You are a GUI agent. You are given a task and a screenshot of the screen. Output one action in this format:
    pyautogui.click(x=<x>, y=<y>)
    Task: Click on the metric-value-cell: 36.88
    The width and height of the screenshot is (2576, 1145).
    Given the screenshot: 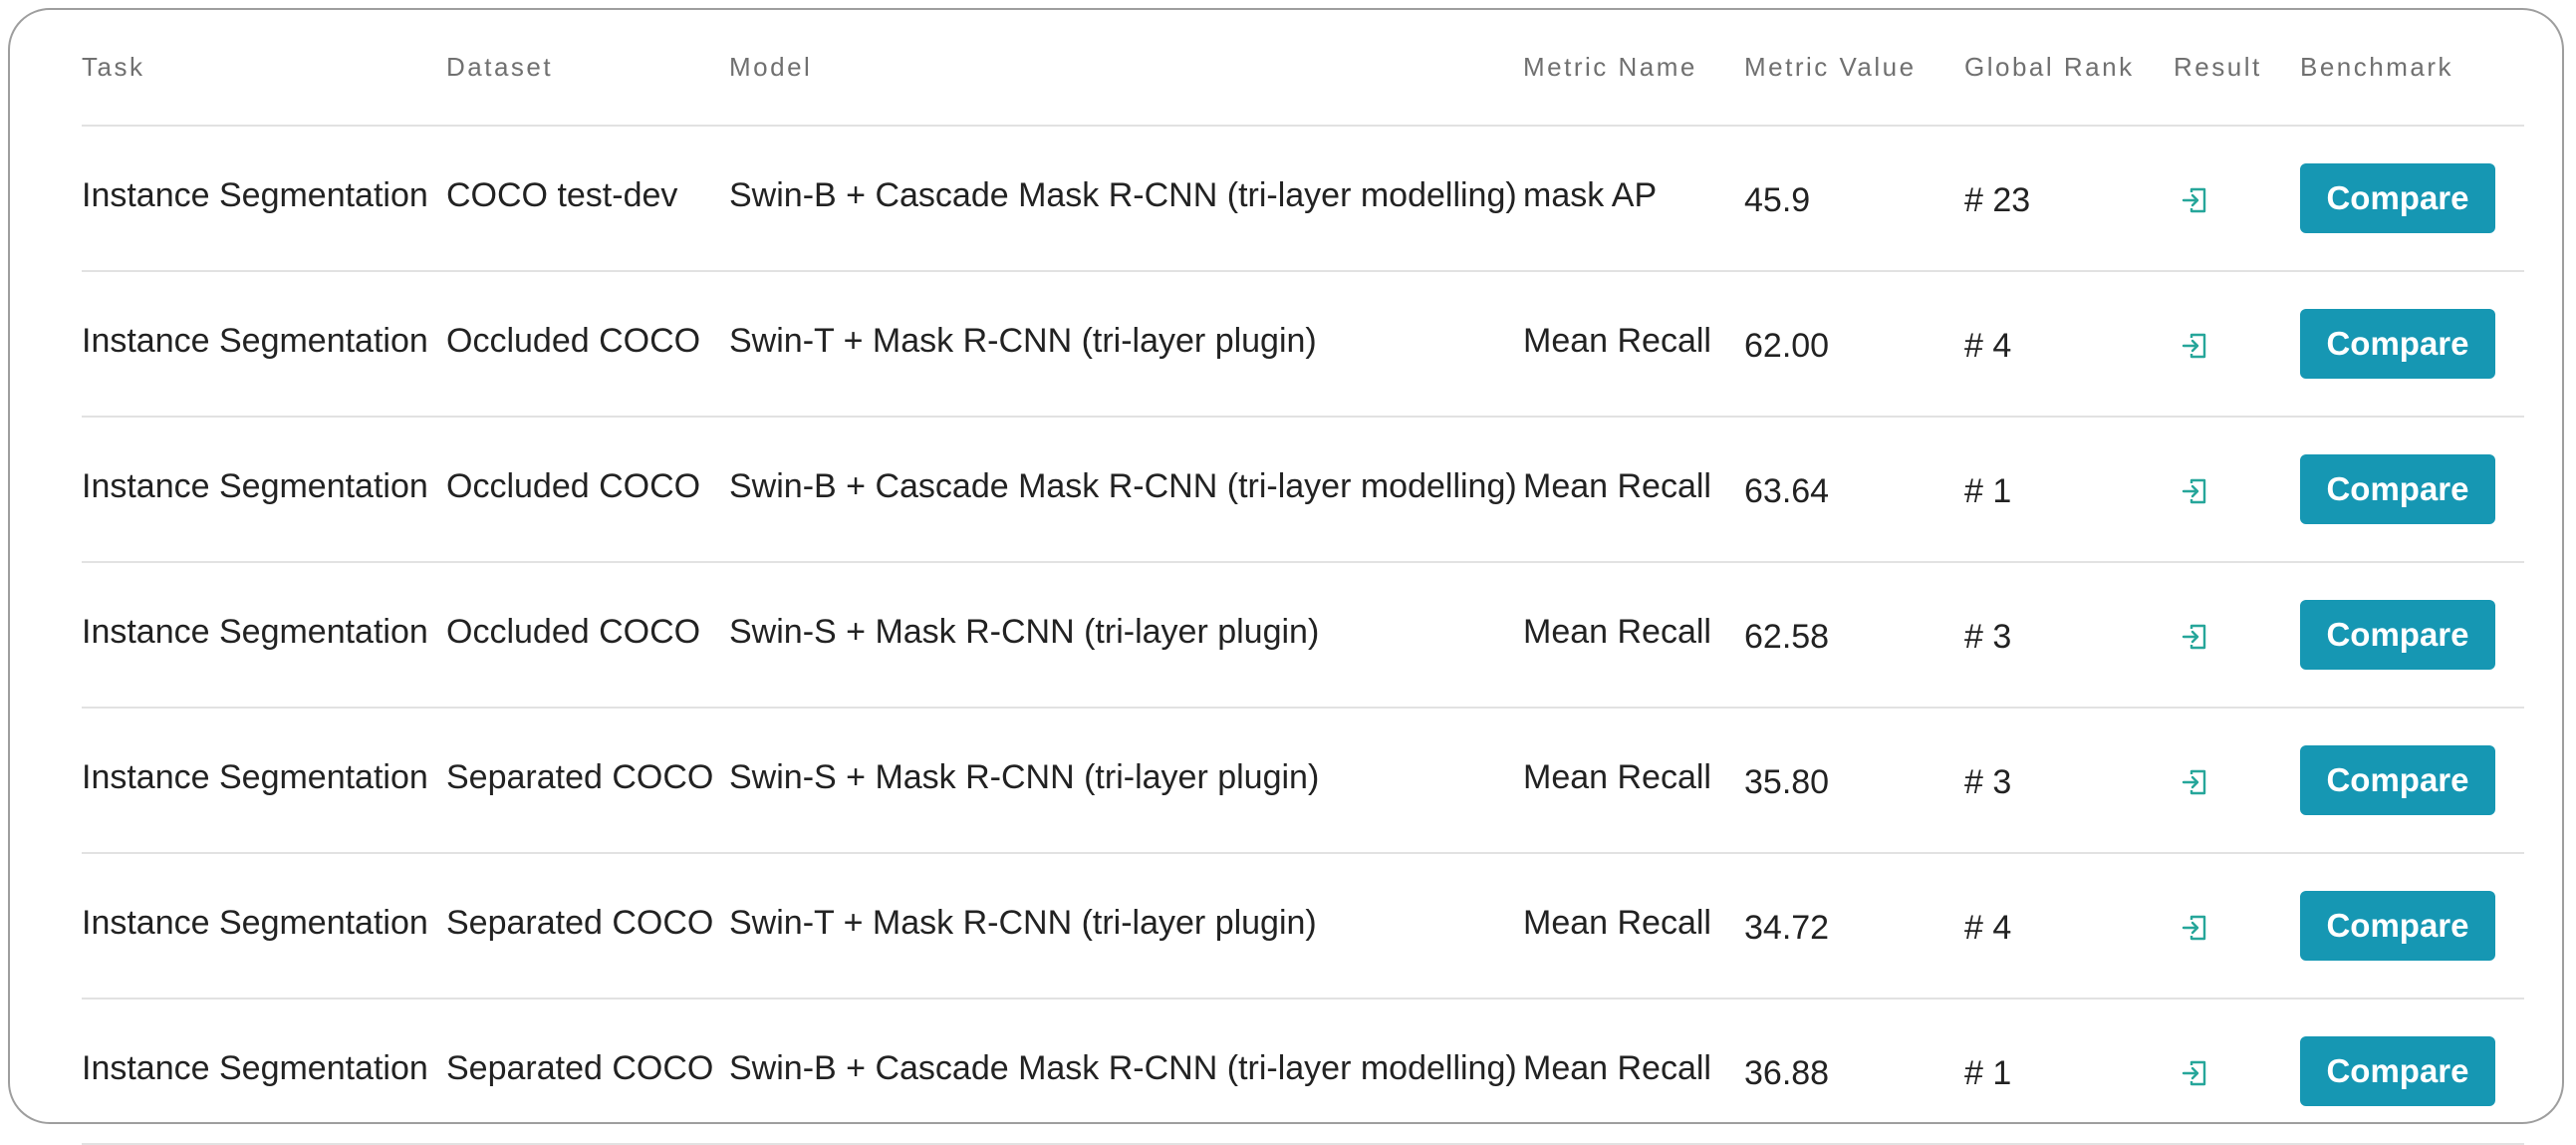 What is the action you would take?
    pyautogui.click(x=1854, y=1072)
    